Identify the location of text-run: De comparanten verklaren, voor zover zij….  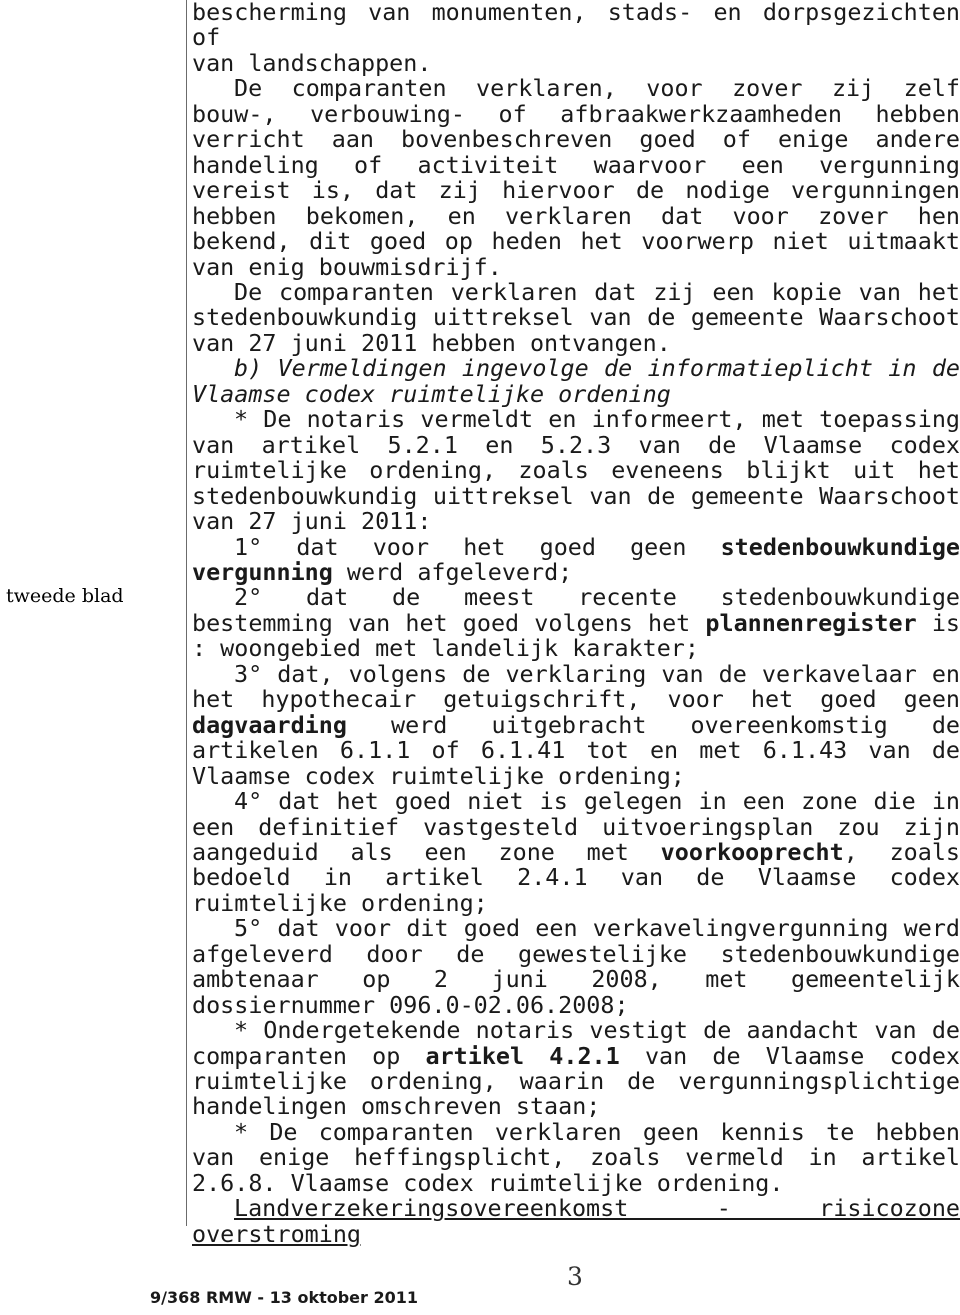
(576, 177).